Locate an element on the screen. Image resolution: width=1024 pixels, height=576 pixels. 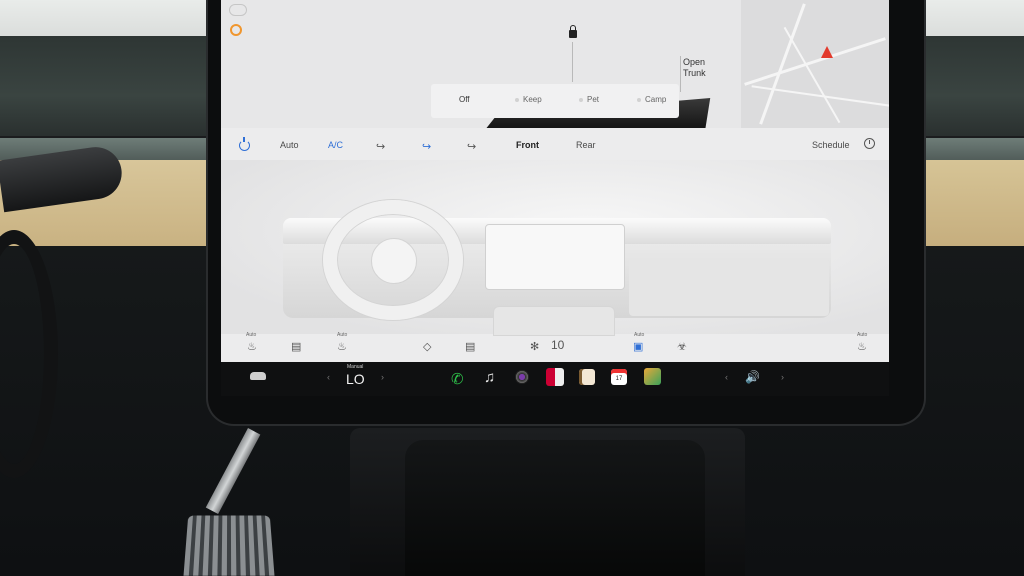
wood-trim-right is located at coordinates (969, 203).